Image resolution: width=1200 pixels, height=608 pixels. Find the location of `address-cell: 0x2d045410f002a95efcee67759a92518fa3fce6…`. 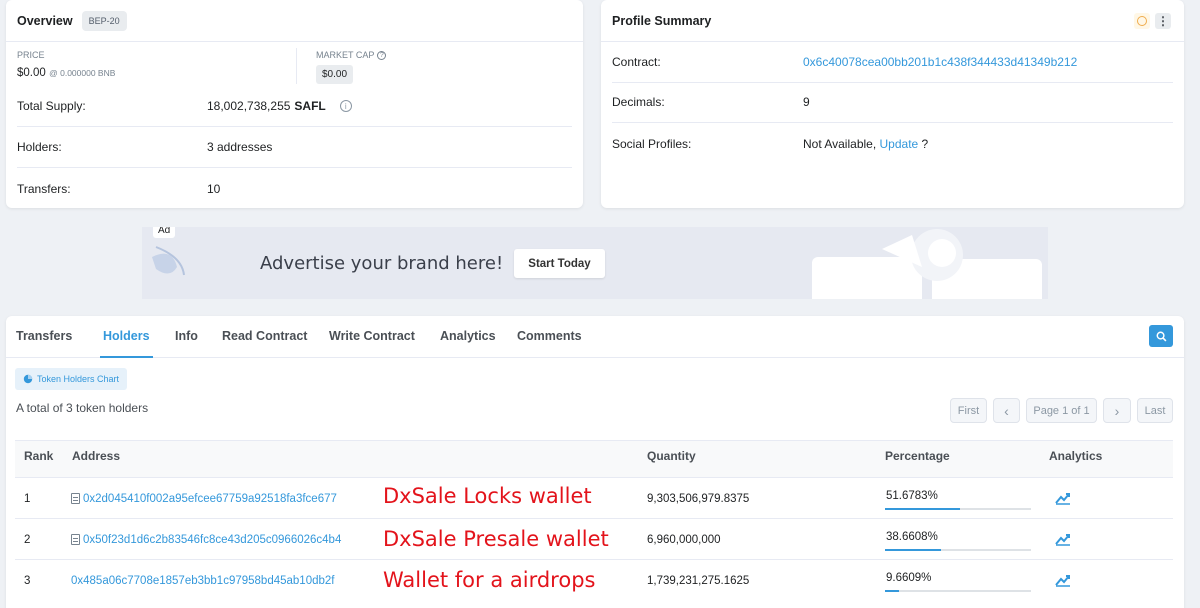

address-cell: 0x2d045410f002a95efcee67759a92518fa3fce6… is located at coordinates (204, 498).